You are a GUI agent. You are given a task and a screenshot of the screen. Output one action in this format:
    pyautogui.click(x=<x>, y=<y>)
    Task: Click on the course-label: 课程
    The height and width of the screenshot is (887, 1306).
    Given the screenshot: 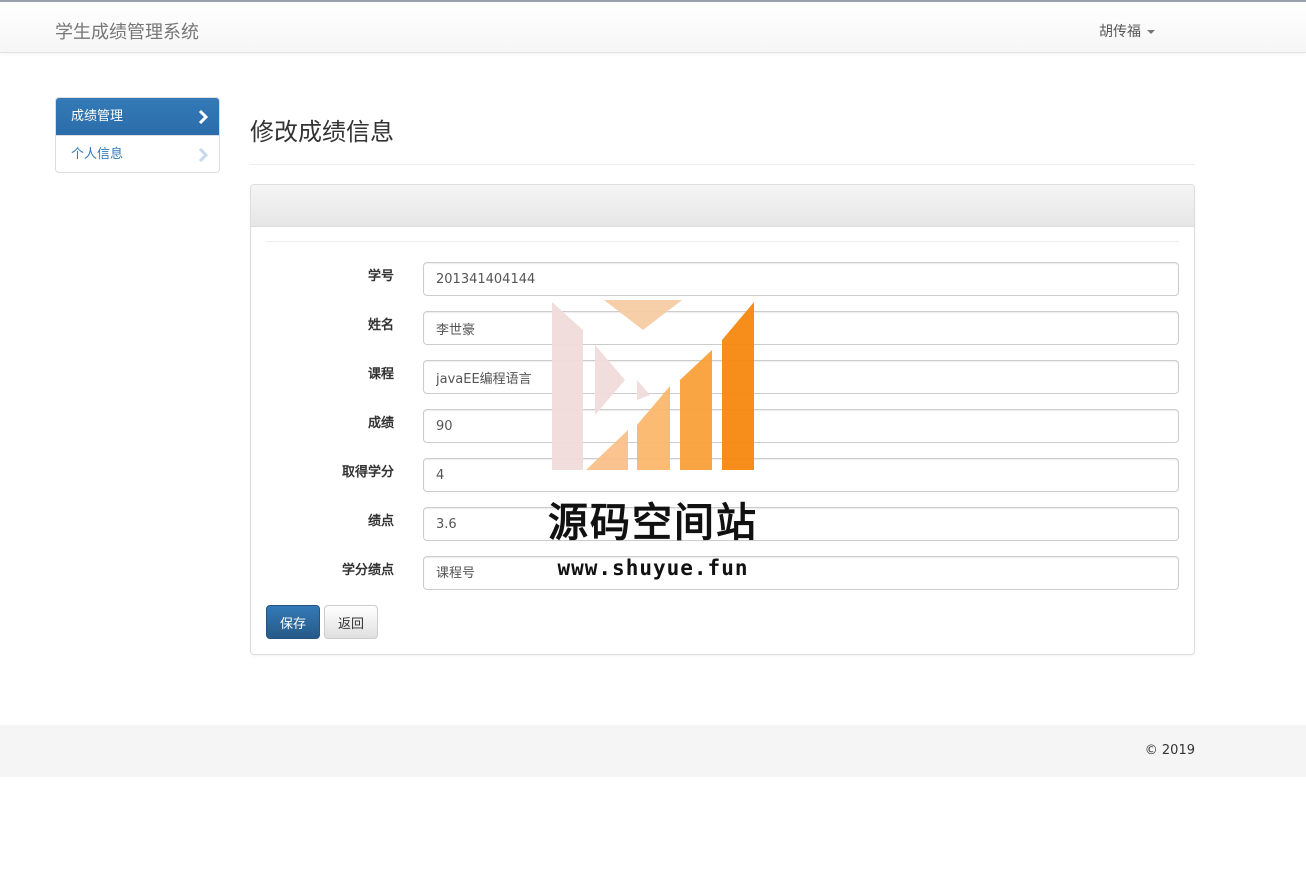 What is the action you would take?
    pyautogui.click(x=380, y=374)
    